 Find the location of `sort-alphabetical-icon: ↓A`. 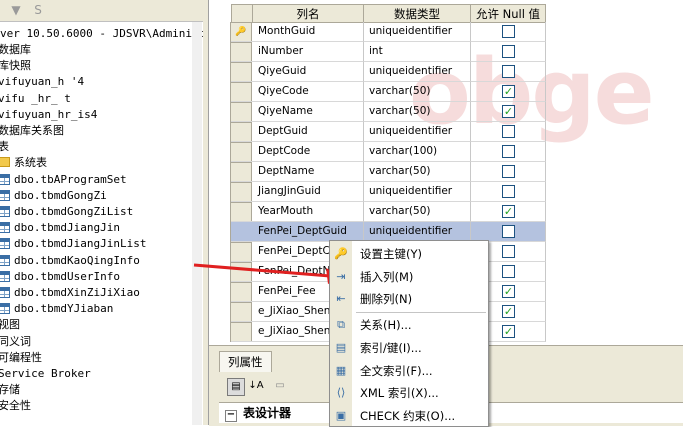

sort-alphabetical-icon: ↓A is located at coordinates (256, 387).